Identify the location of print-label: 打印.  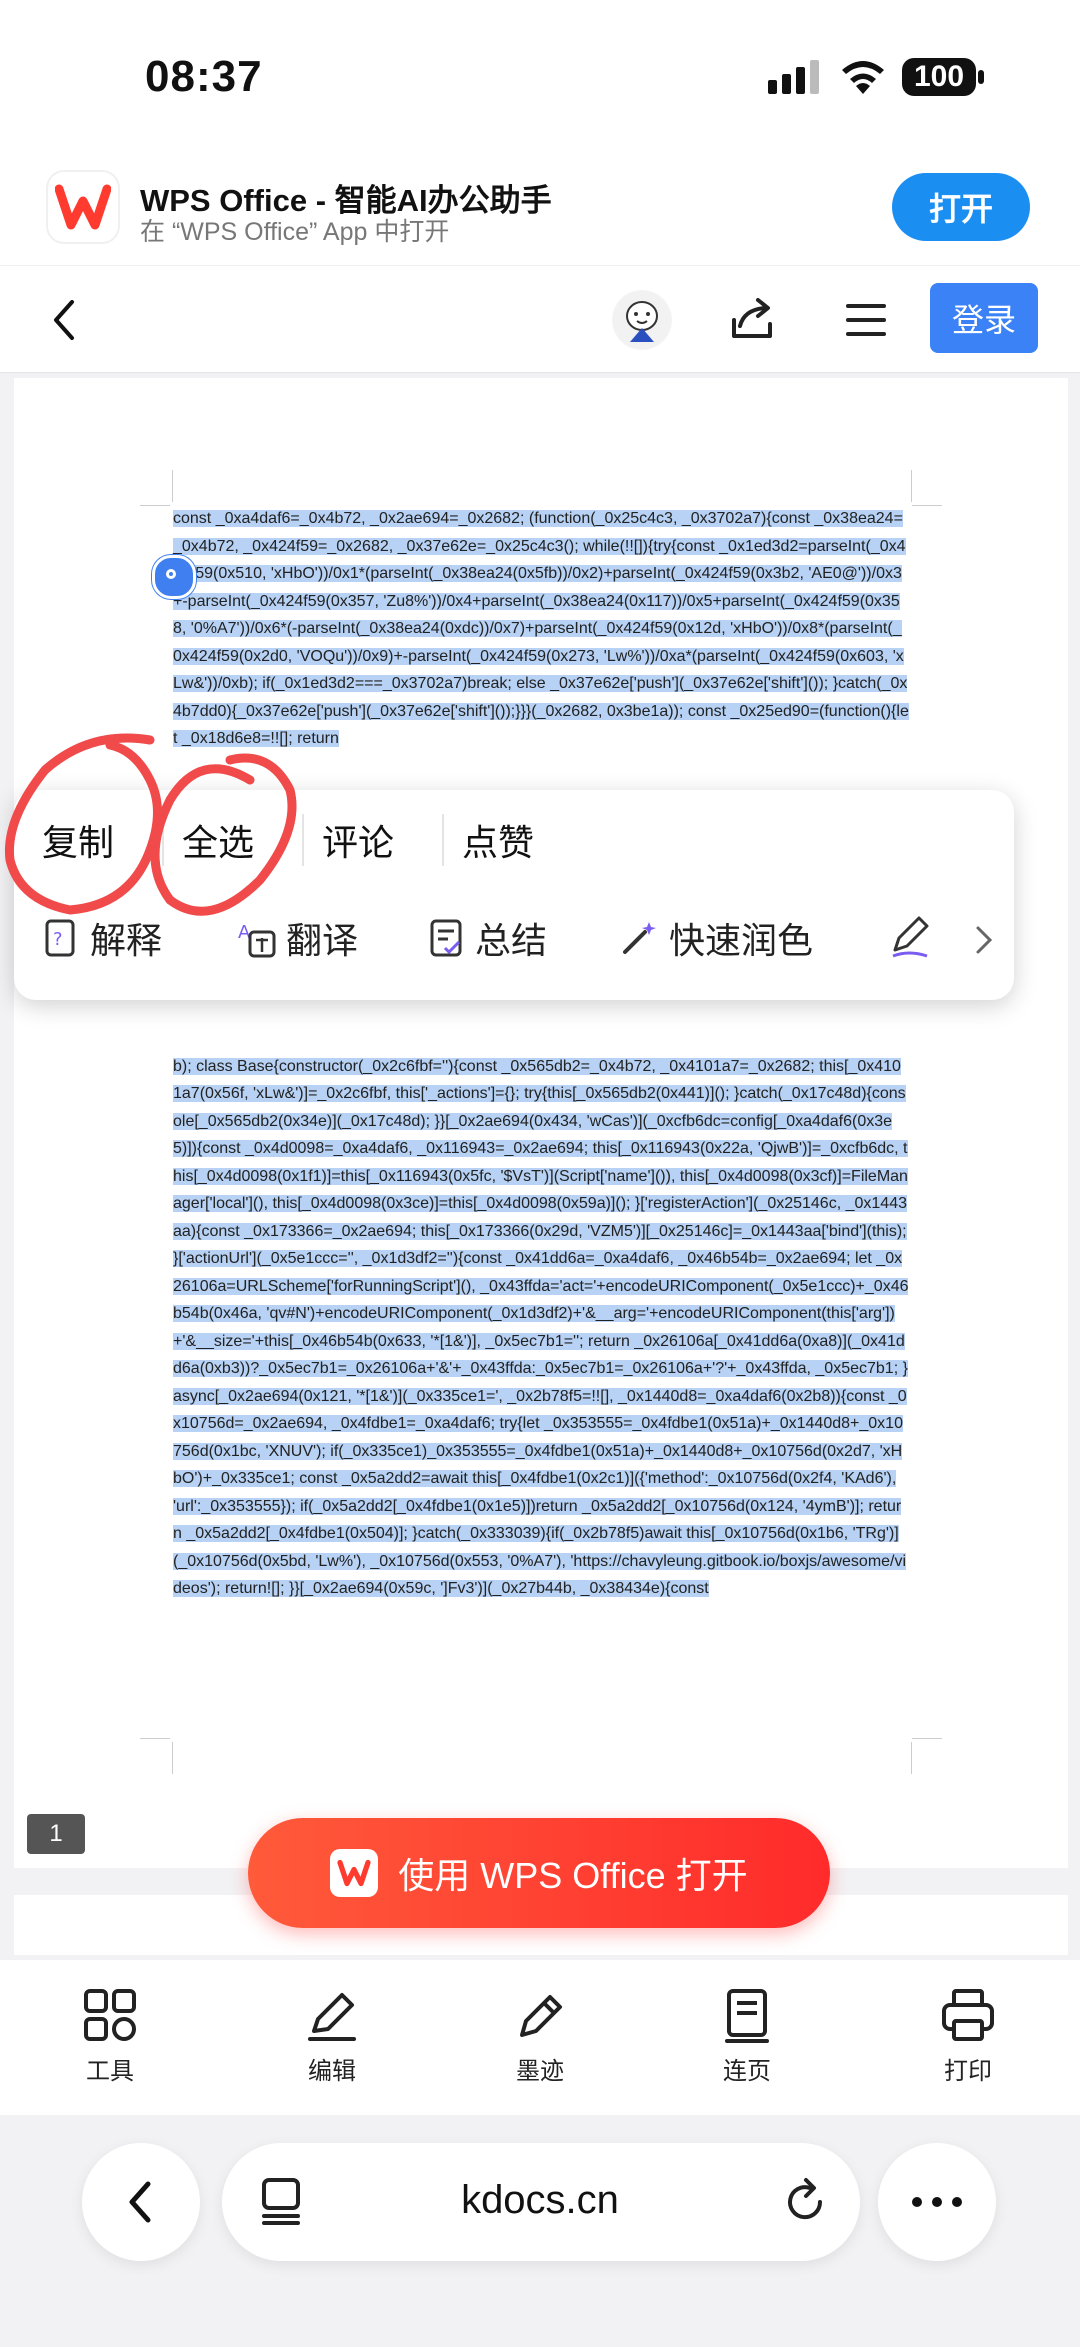
(968, 2071).